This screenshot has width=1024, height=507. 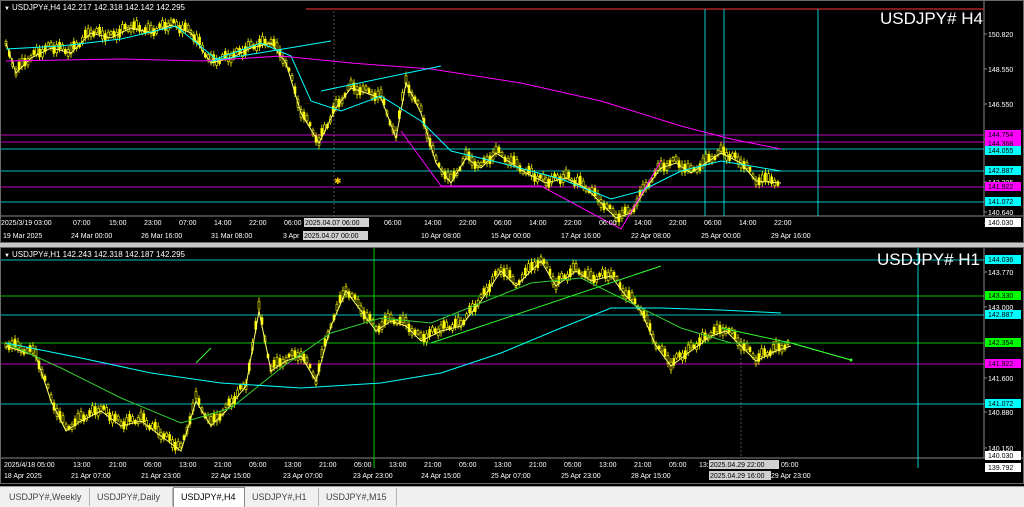 I want to click on h4-price-box-label: 140.030, so click(x=1000, y=223).